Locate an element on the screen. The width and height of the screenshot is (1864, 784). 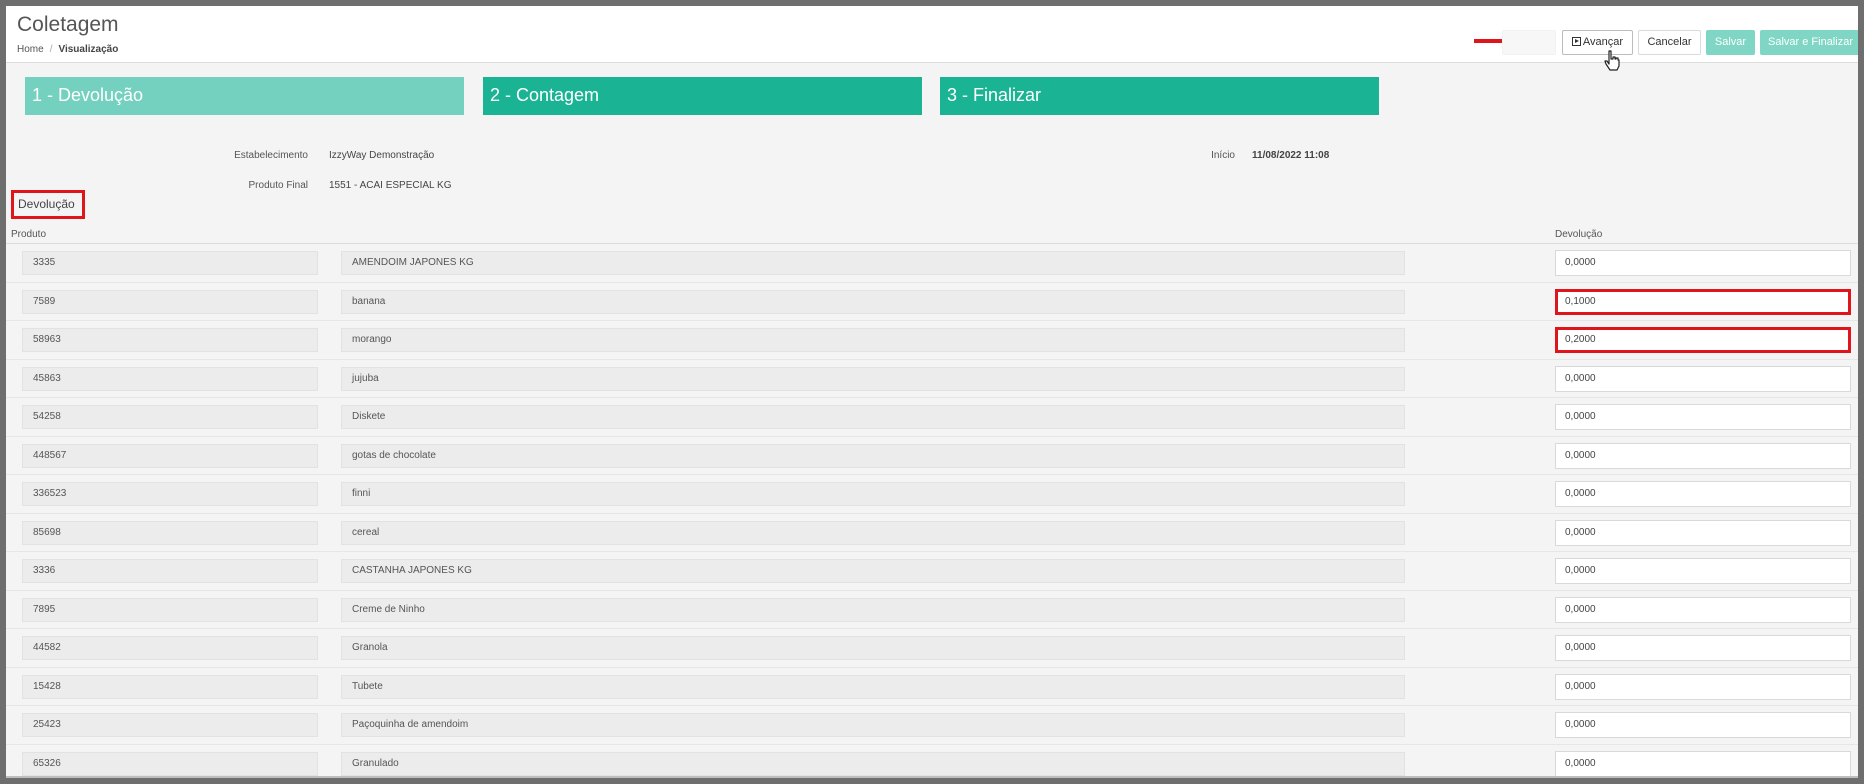
table-row: 336523 finni 0,0000 is located at coordinates (932, 494).